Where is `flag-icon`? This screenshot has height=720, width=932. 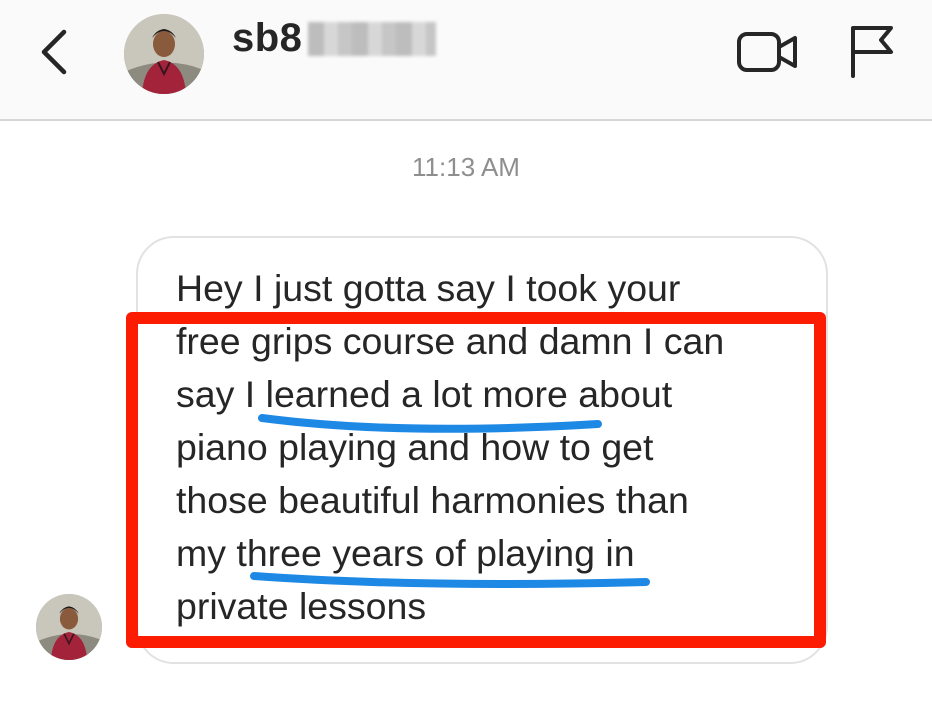 flag-icon is located at coordinates (872, 52).